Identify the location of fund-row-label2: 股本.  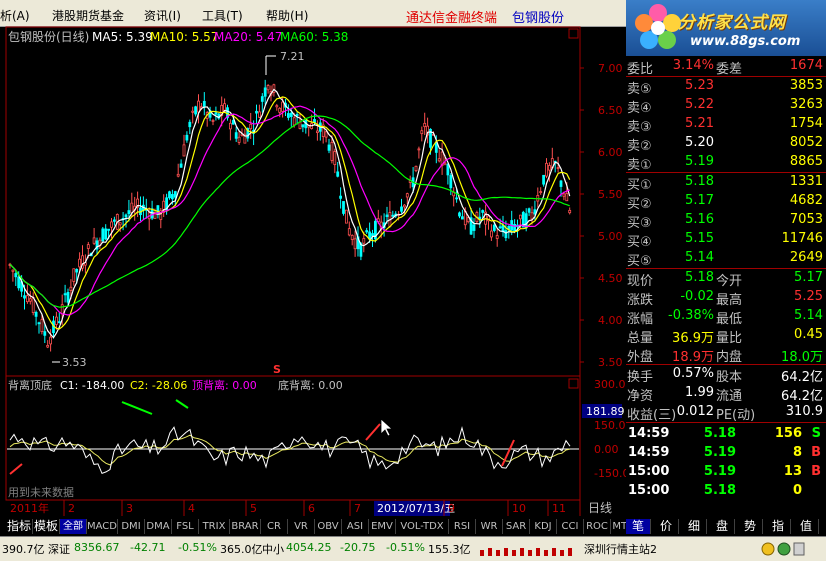
(729, 377).